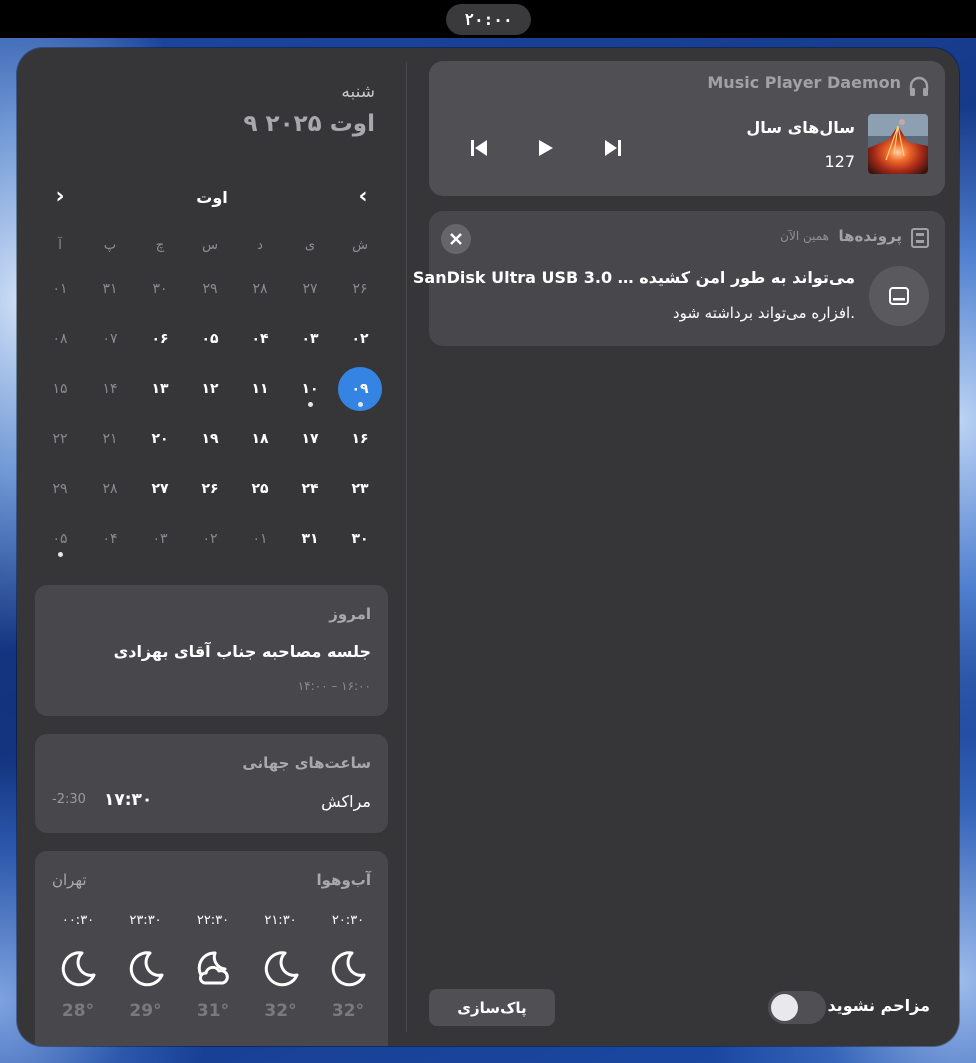 The height and width of the screenshot is (1063, 976). I want to click on previous-track-button, so click(479, 148).